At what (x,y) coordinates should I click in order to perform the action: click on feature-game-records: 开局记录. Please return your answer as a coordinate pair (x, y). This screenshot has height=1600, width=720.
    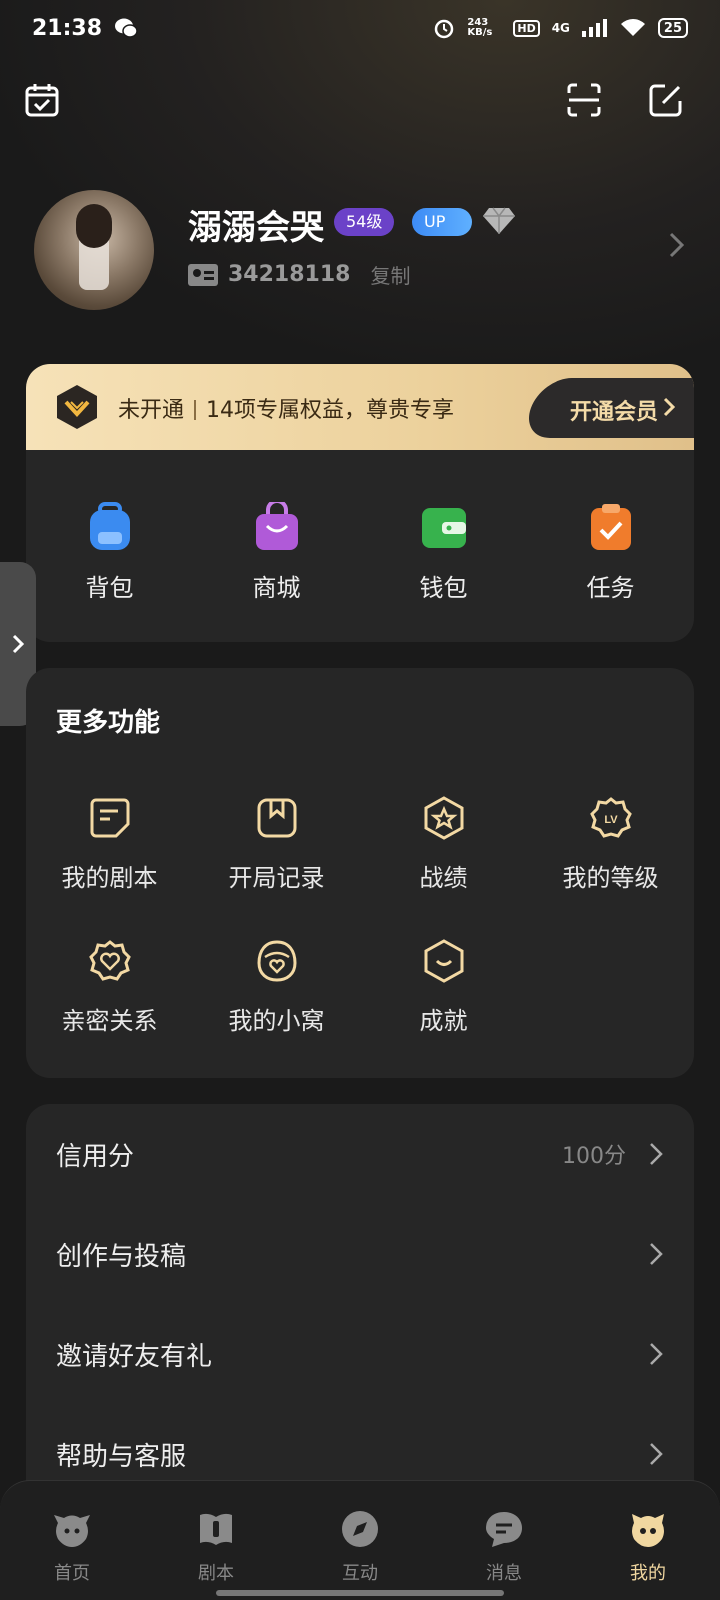
    Looking at the image, I should click on (276, 844).